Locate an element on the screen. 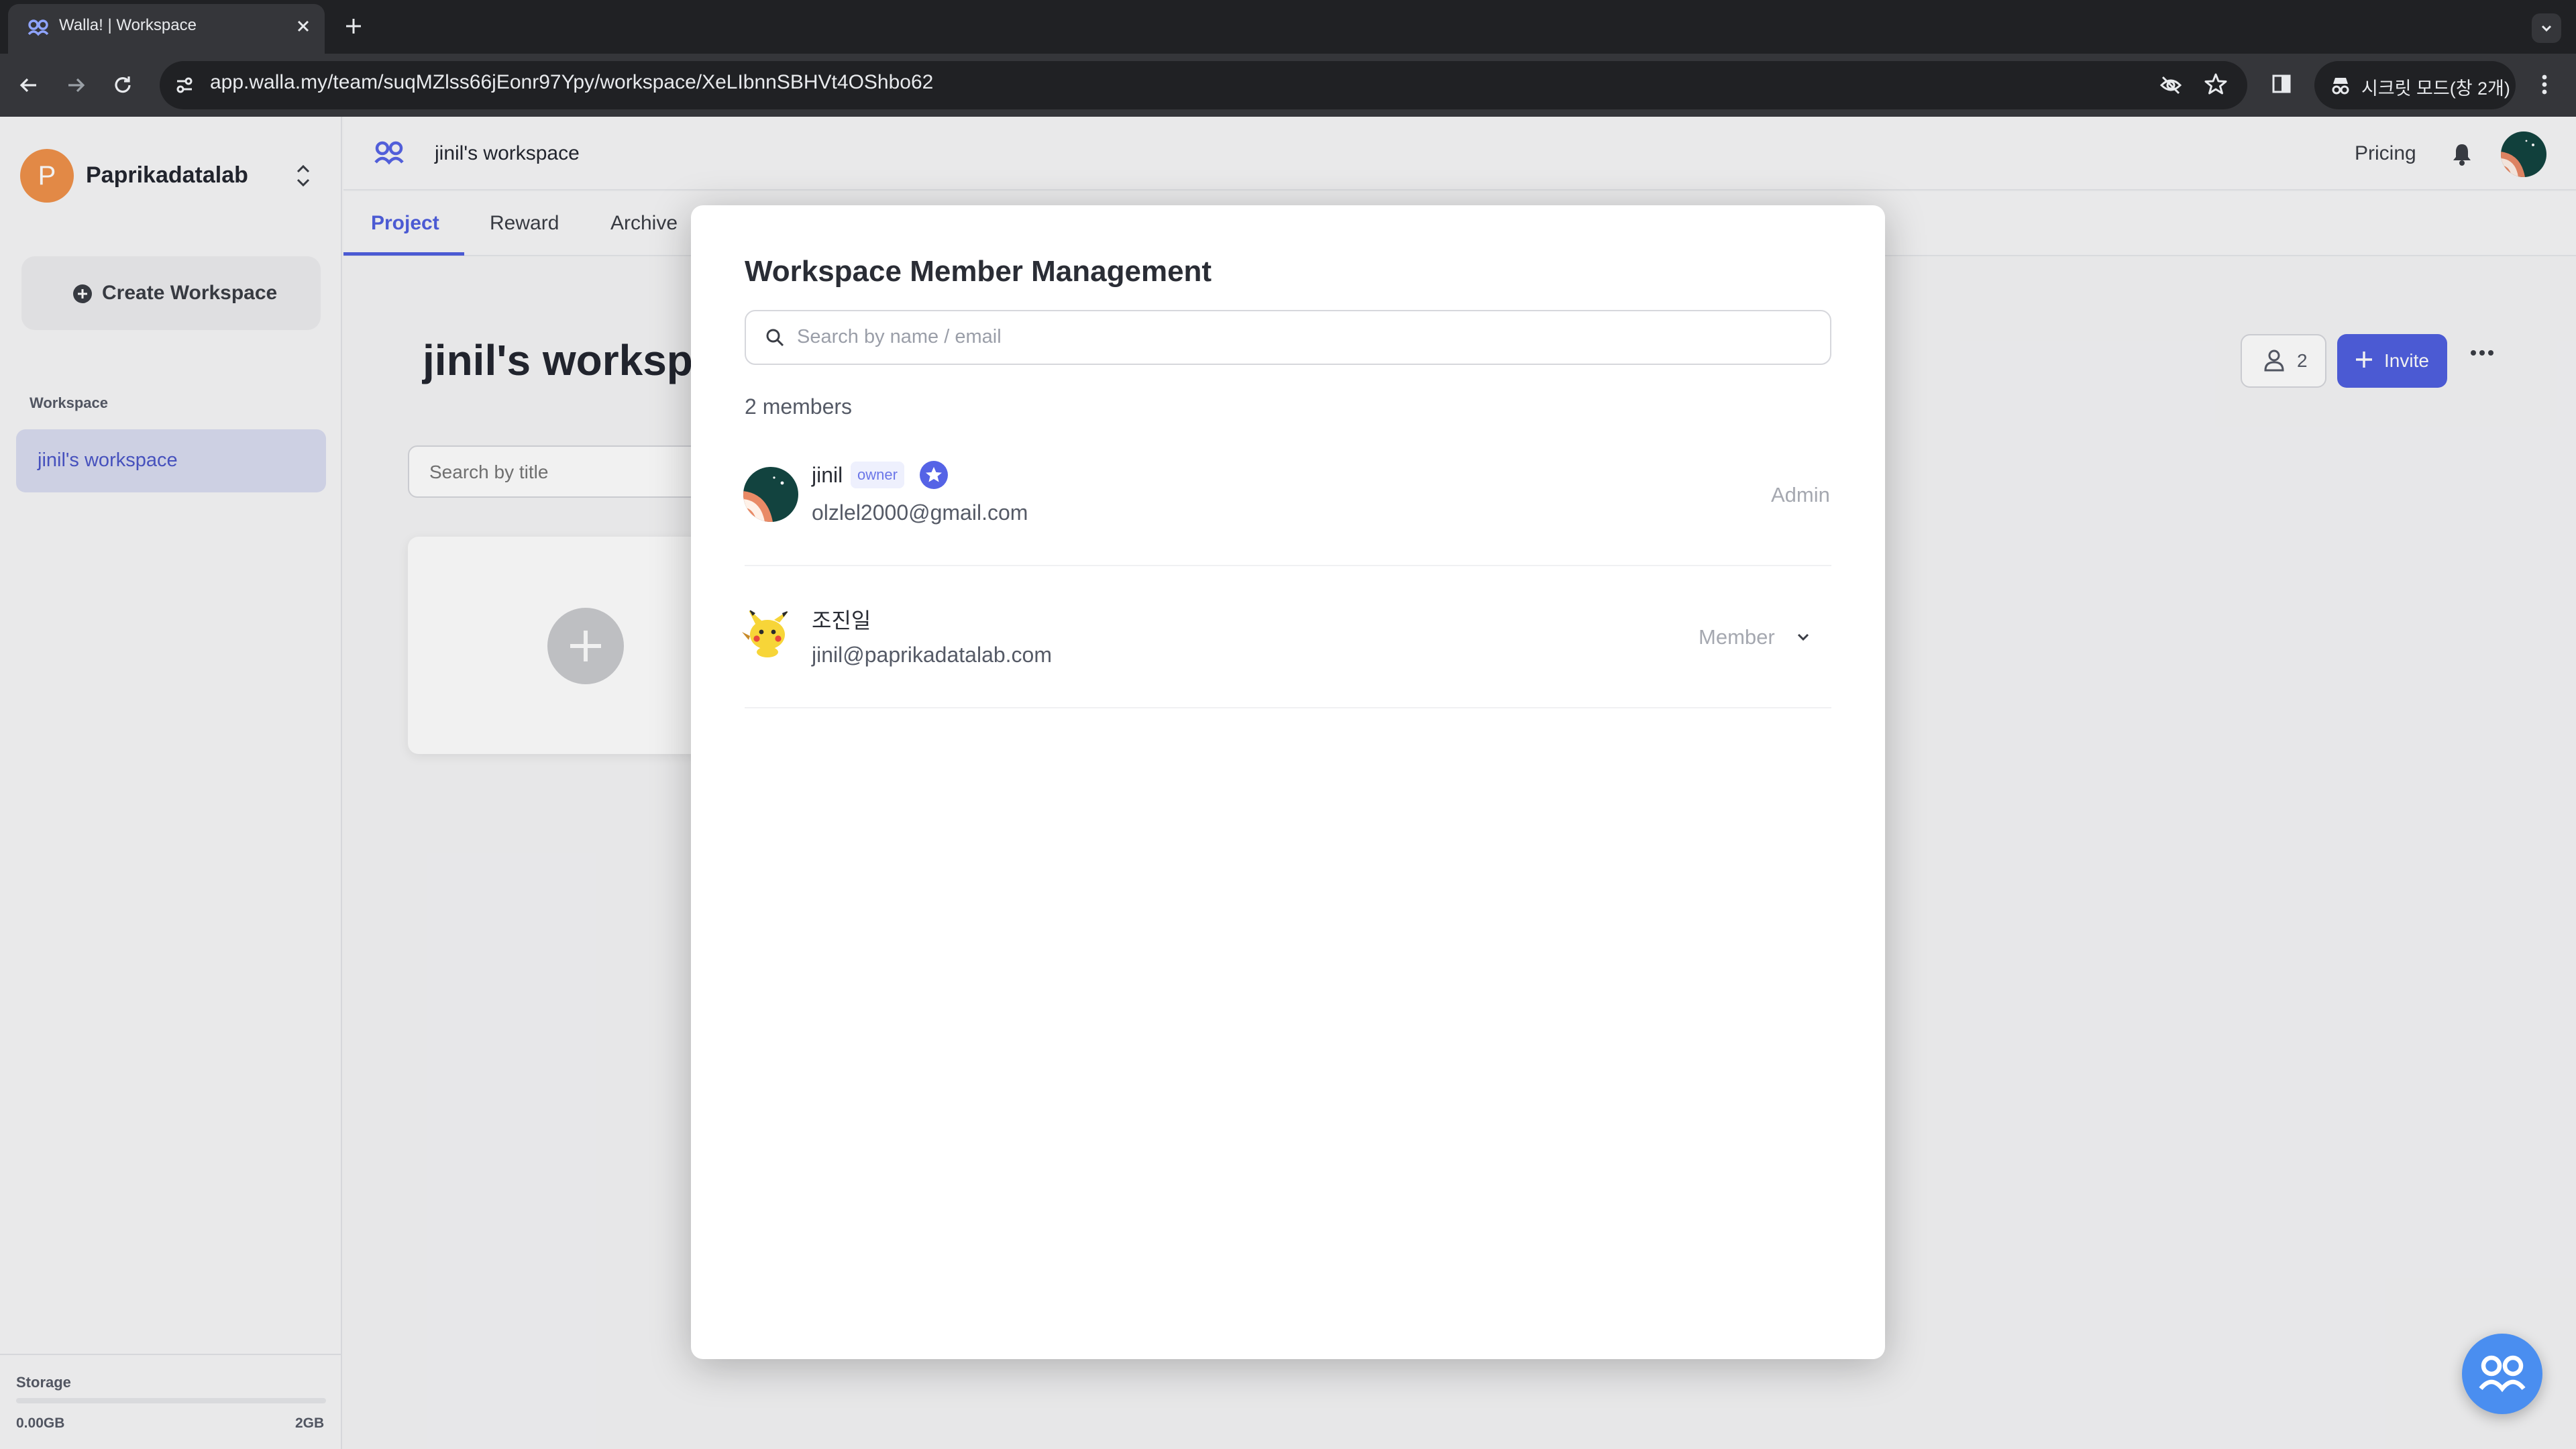 Image resolution: width=2576 pixels, height=1449 pixels. member-search-input is located at coordinates (1300, 337).